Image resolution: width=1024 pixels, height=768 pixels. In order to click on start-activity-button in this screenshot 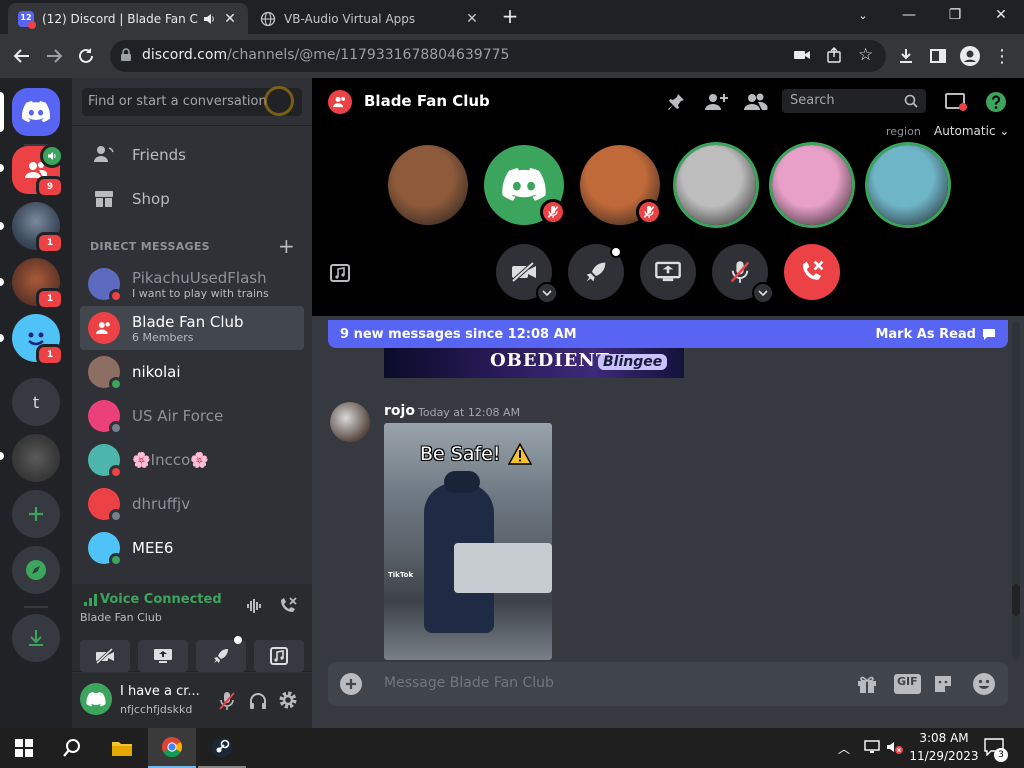, I will do `click(596, 272)`.